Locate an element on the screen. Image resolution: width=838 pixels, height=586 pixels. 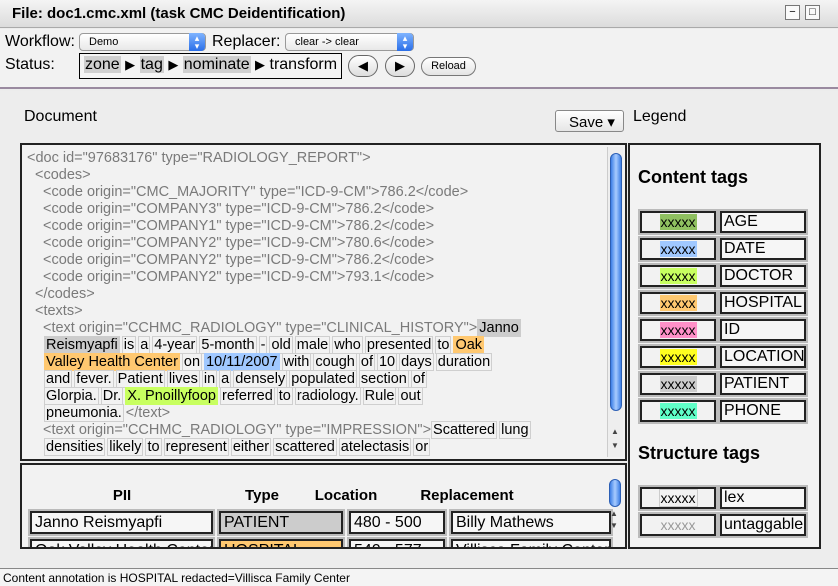
token-run: referred to radiology. Rule out is located at coordinates (322, 396).